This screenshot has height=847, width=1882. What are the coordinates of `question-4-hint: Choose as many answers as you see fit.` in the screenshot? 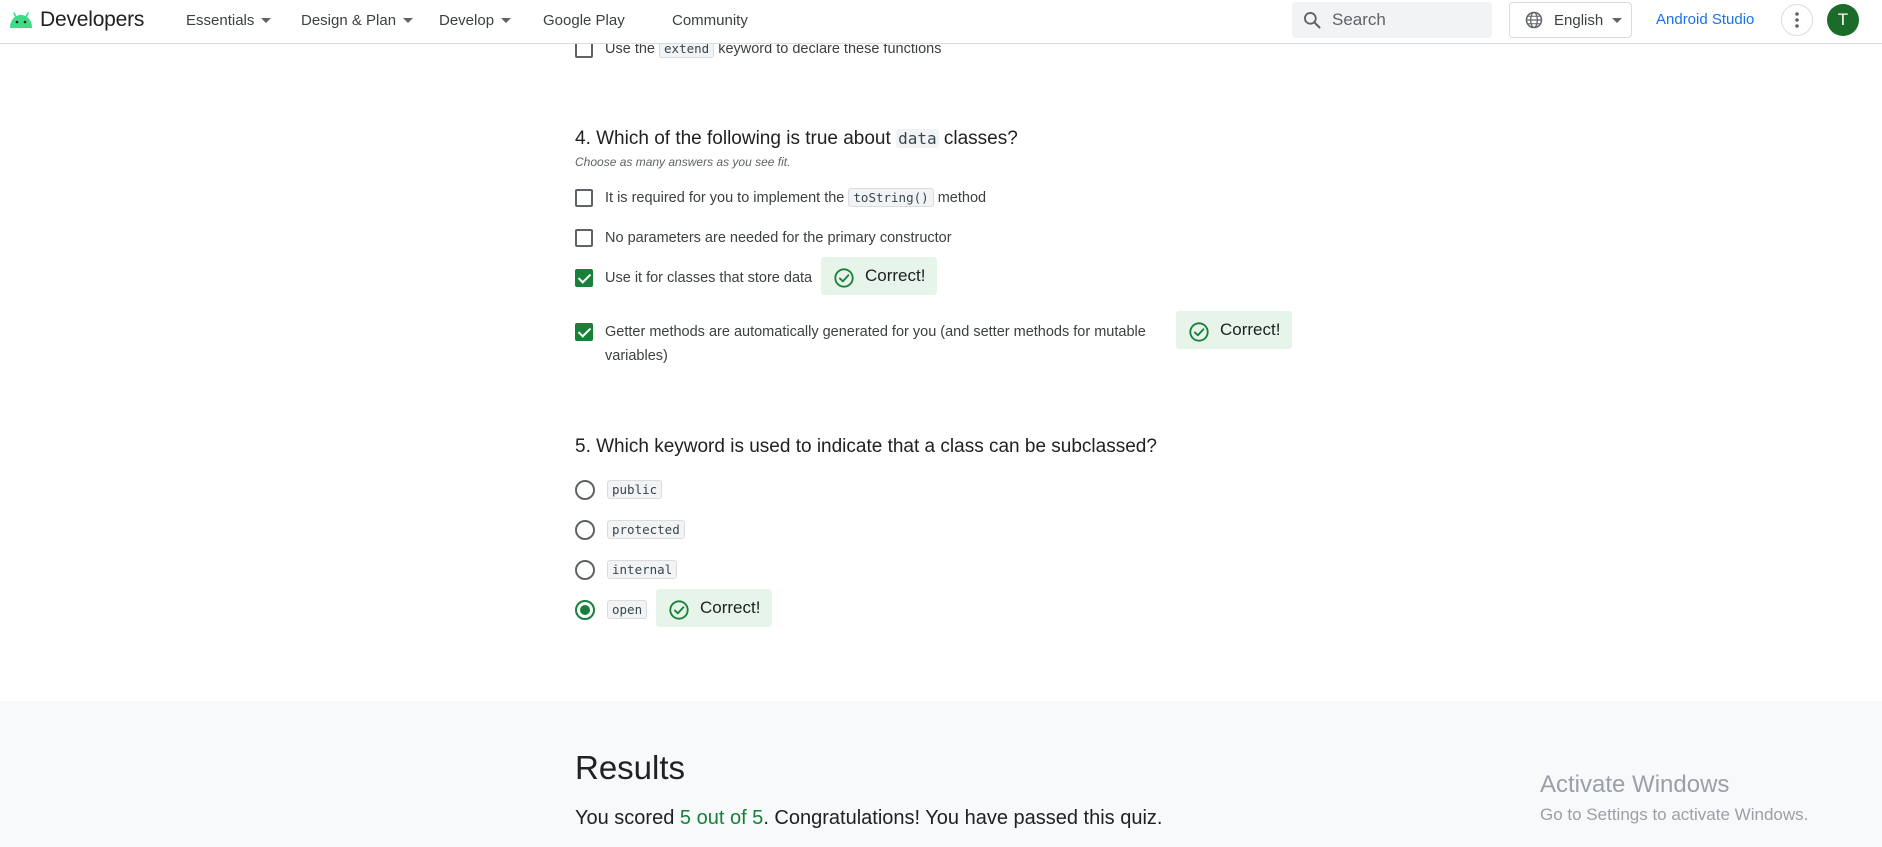 It's located at (683, 162).